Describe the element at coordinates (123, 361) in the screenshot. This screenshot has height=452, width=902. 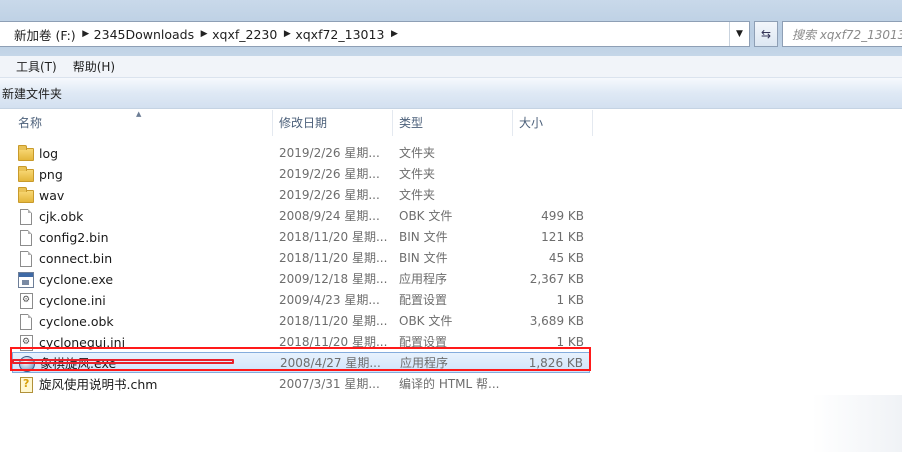
I see `annotation-underline` at that location.